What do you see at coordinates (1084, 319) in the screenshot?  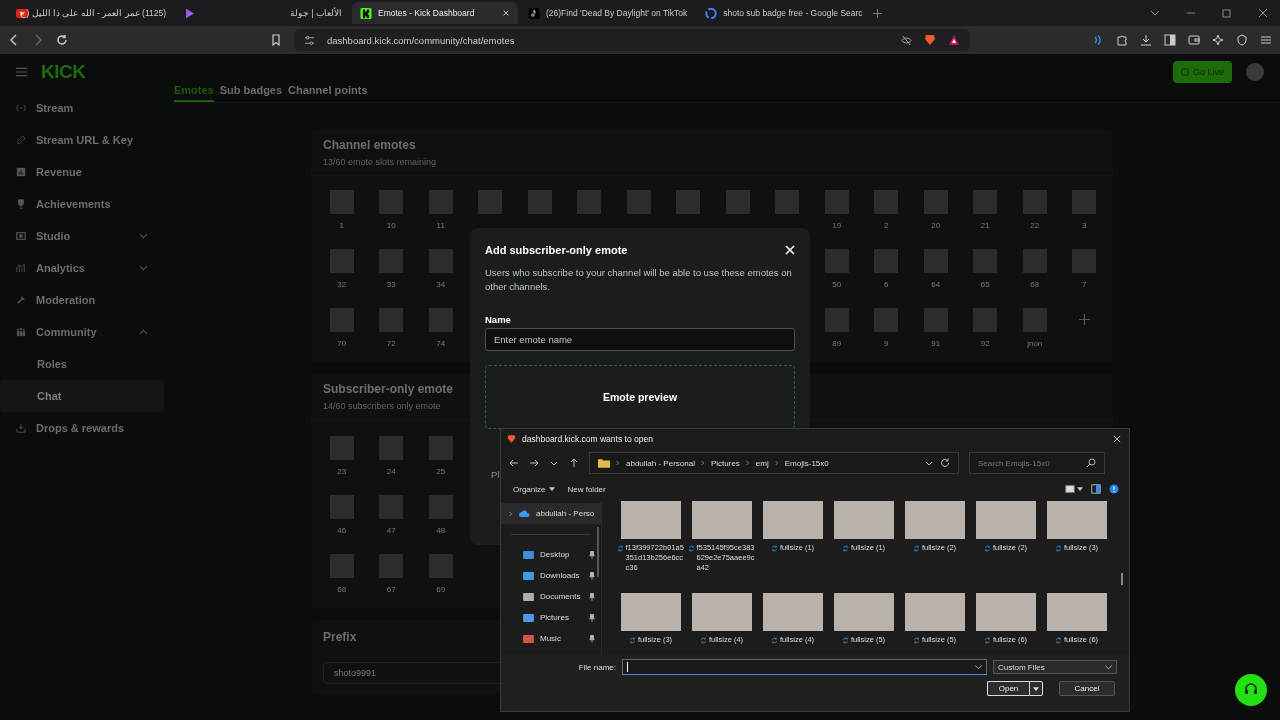 I see `add-icon` at bounding box center [1084, 319].